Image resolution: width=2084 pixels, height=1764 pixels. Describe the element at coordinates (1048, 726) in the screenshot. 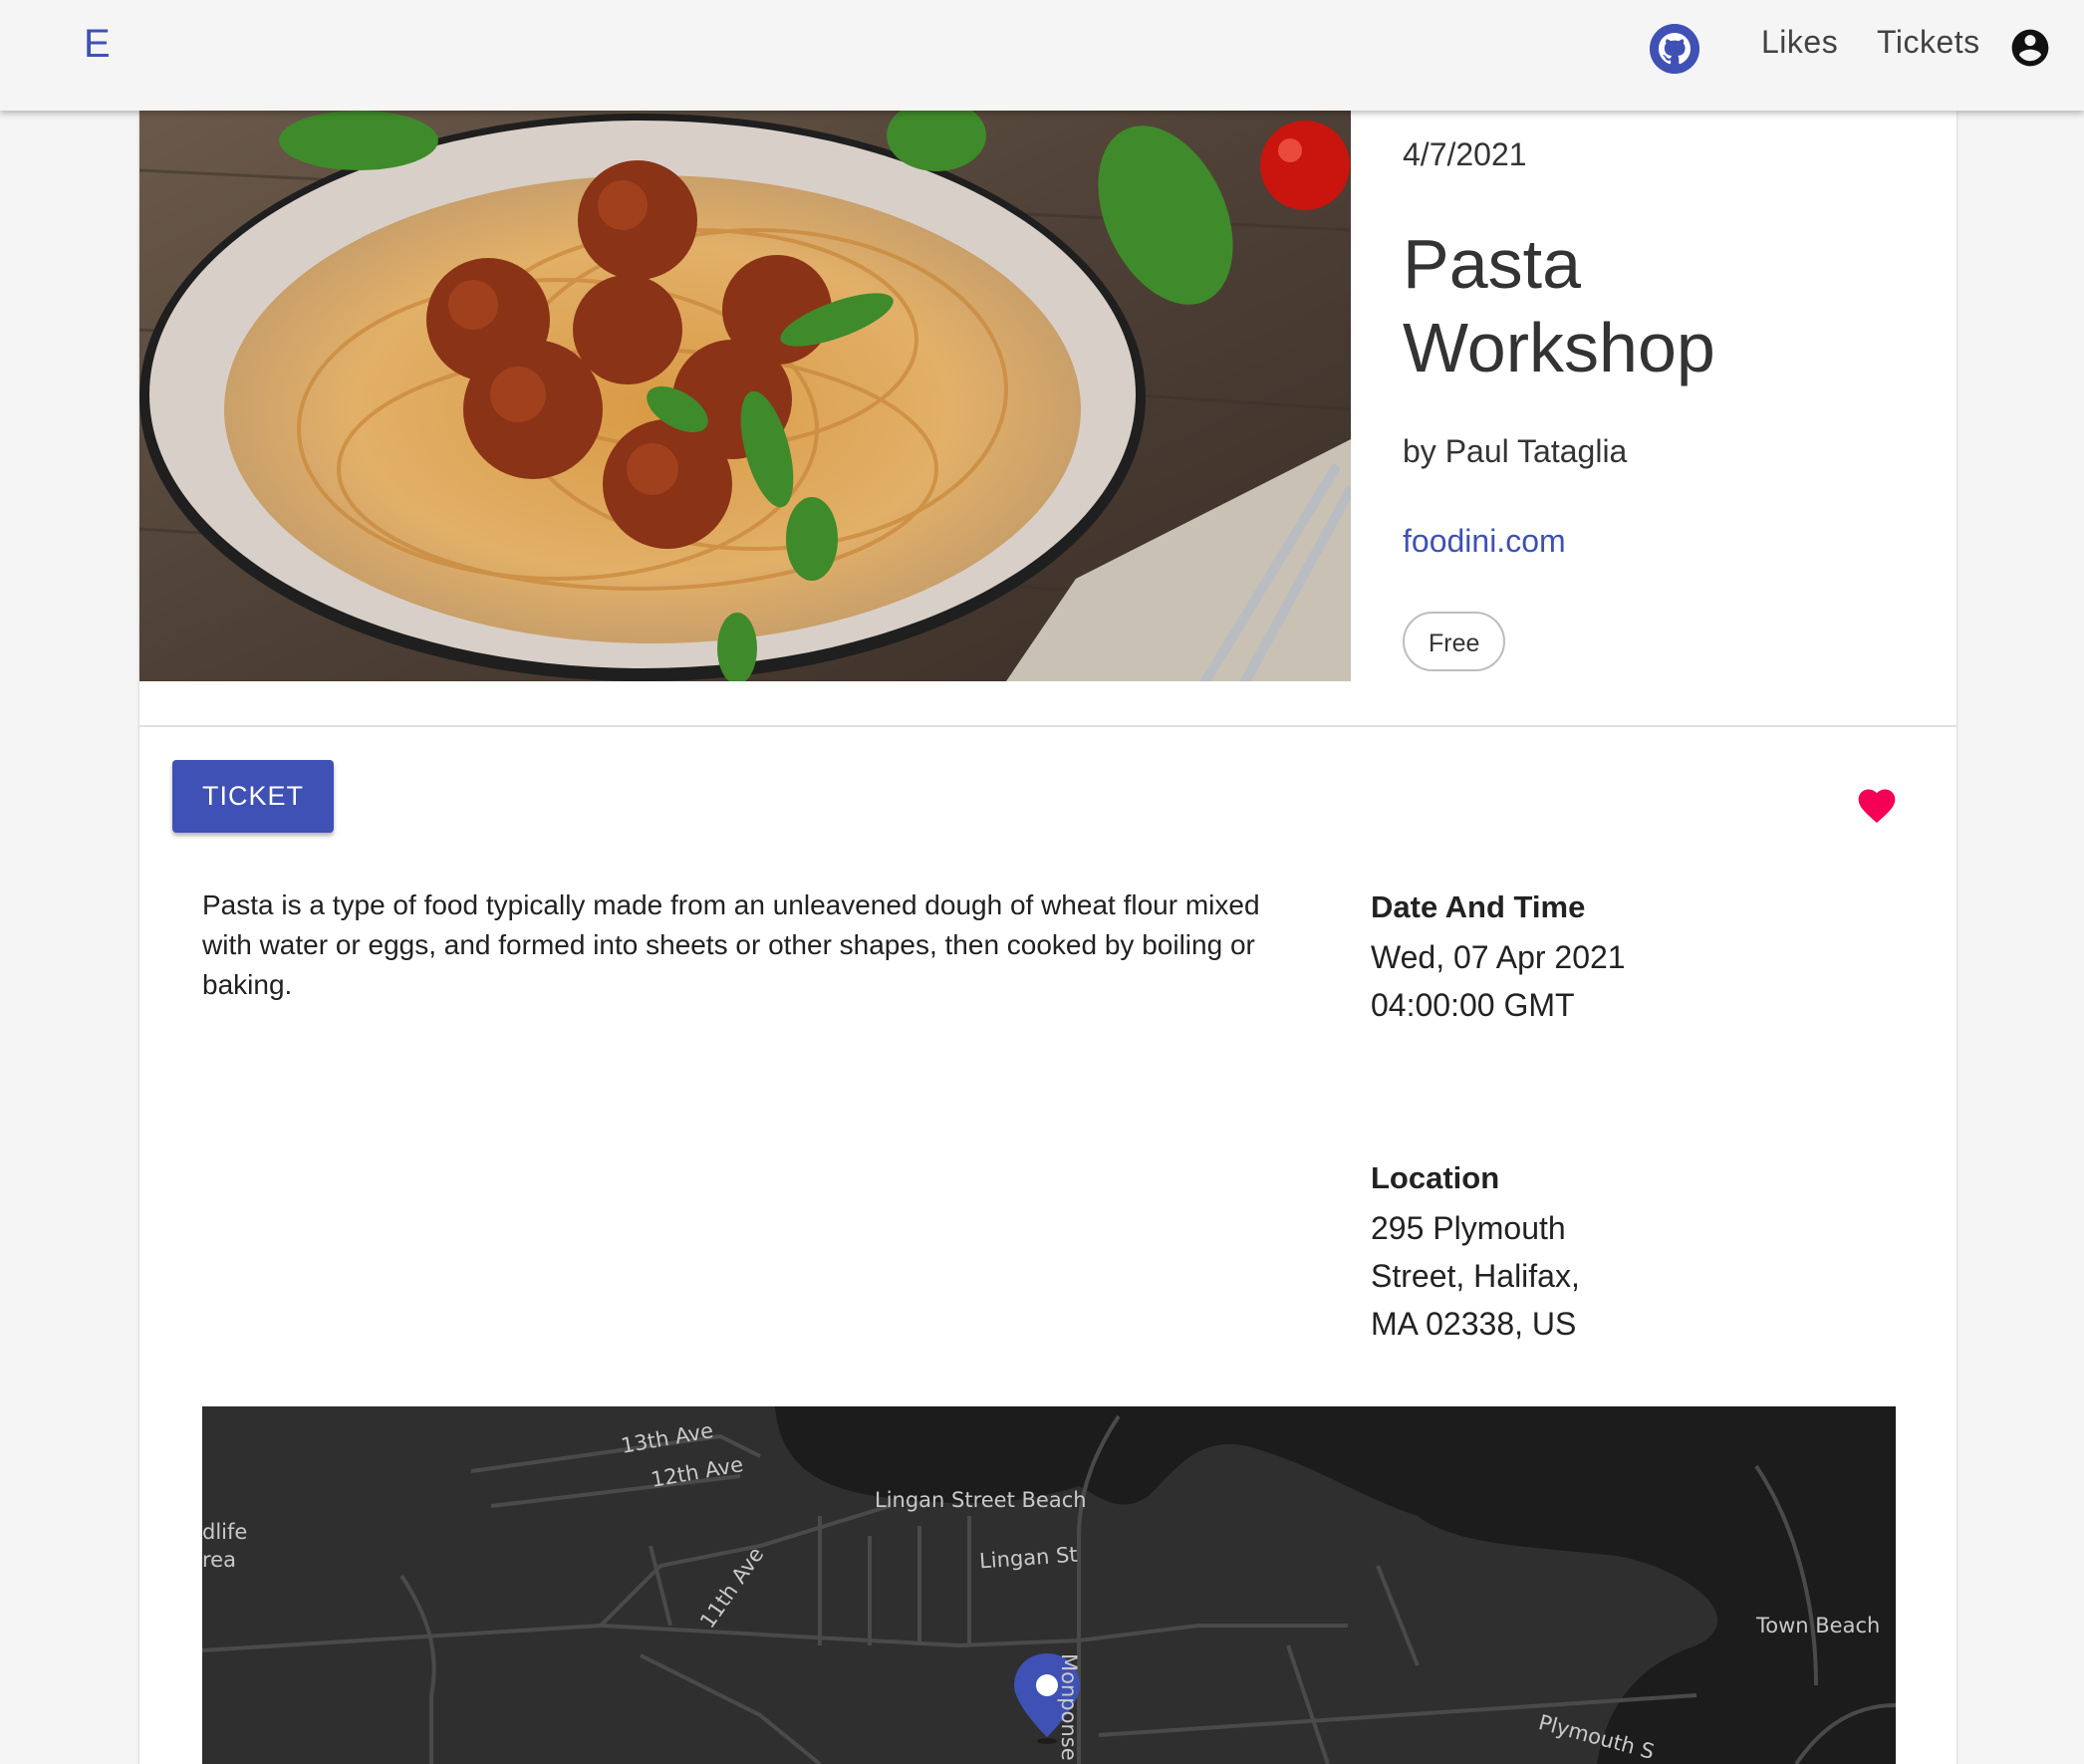

I see `divider` at that location.